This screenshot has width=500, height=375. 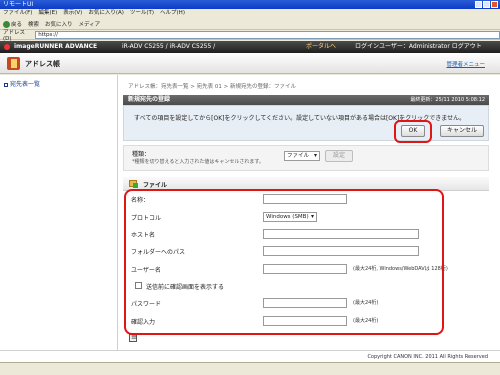 What do you see at coordinates (447, 100) in the screenshot?
I see `last-updated: 最終更新：25/11 2010 5:08:12` at bounding box center [447, 100].